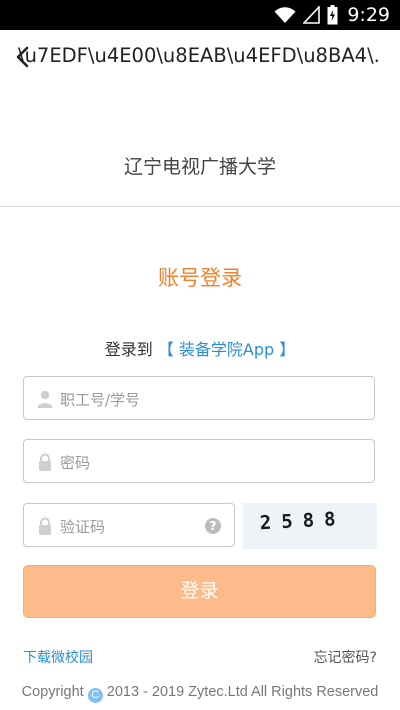 The width and height of the screenshot is (400, 710). I want to click on username-placeholder: 职工号/学号, so click(100, 400).